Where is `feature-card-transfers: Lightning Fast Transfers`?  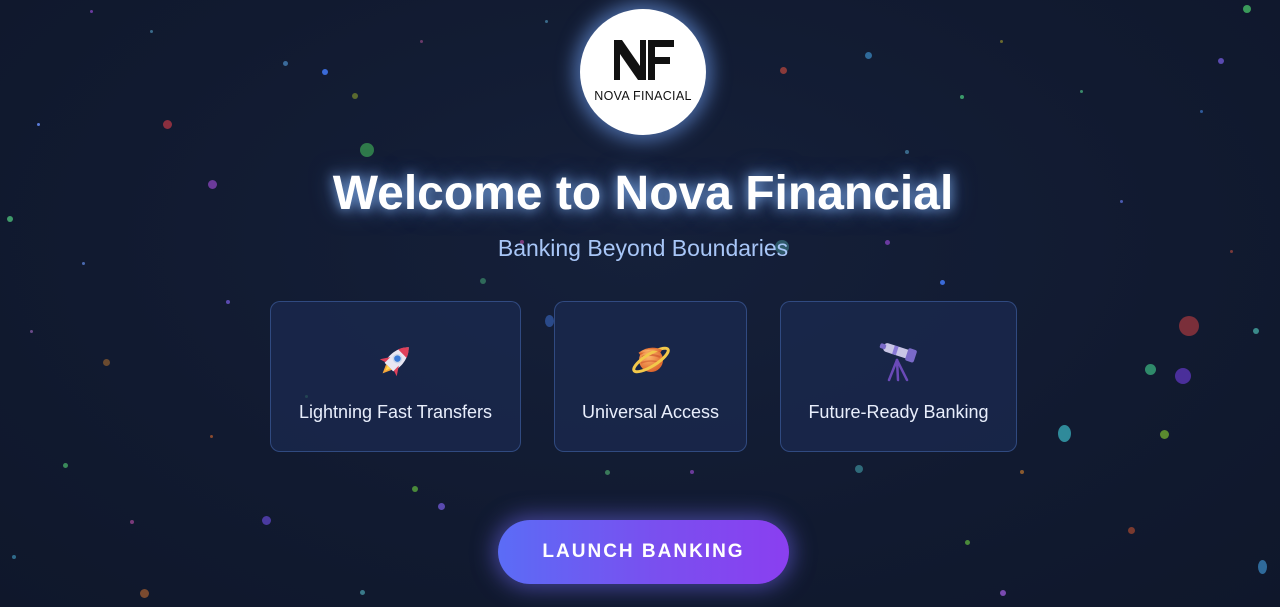 feature-card-transfers: Lightning Fast Transfers is located at coordinates (395, 376).